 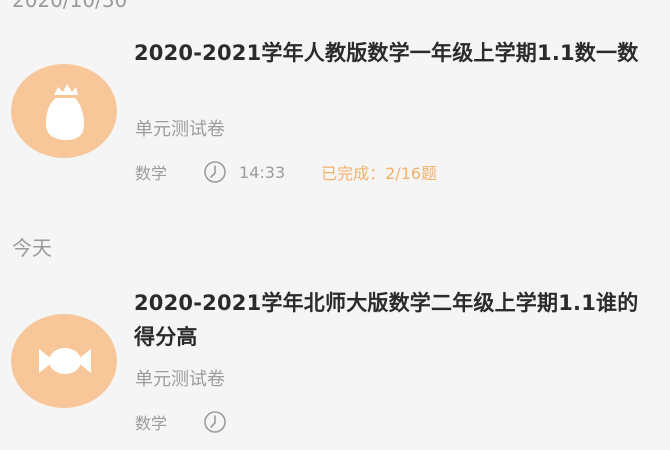 I want to click on date-header-top: 2020/10/30, so click(x=70, y=6).